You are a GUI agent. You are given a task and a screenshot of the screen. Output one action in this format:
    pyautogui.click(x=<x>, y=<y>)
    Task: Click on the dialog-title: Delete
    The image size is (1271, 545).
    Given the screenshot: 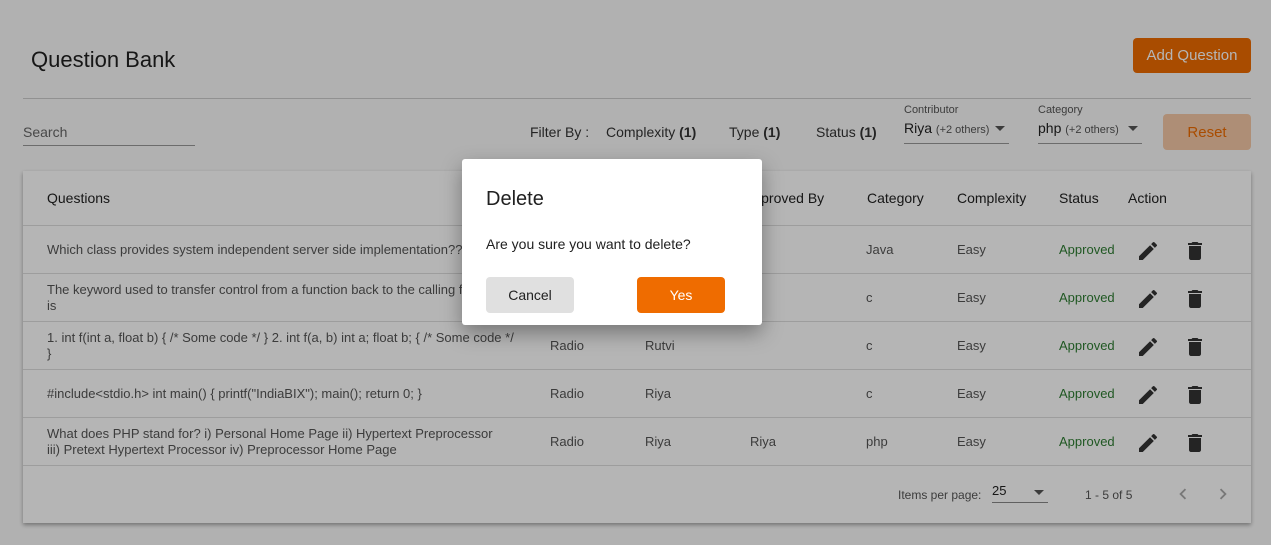 What is the action you would take?
    pyautogui.click(x=515, y=199)
    